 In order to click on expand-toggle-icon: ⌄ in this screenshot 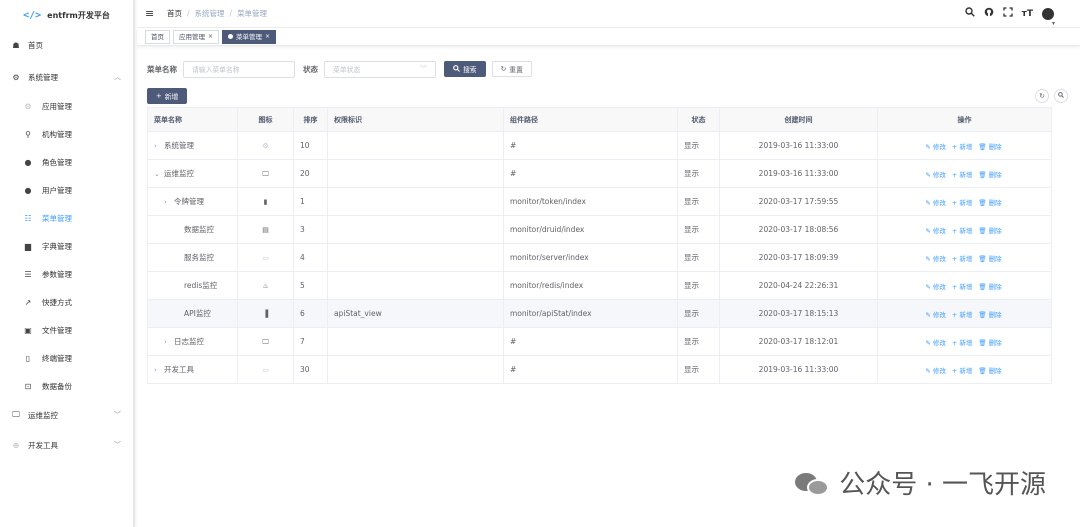, I will do `click(159, 174)`.